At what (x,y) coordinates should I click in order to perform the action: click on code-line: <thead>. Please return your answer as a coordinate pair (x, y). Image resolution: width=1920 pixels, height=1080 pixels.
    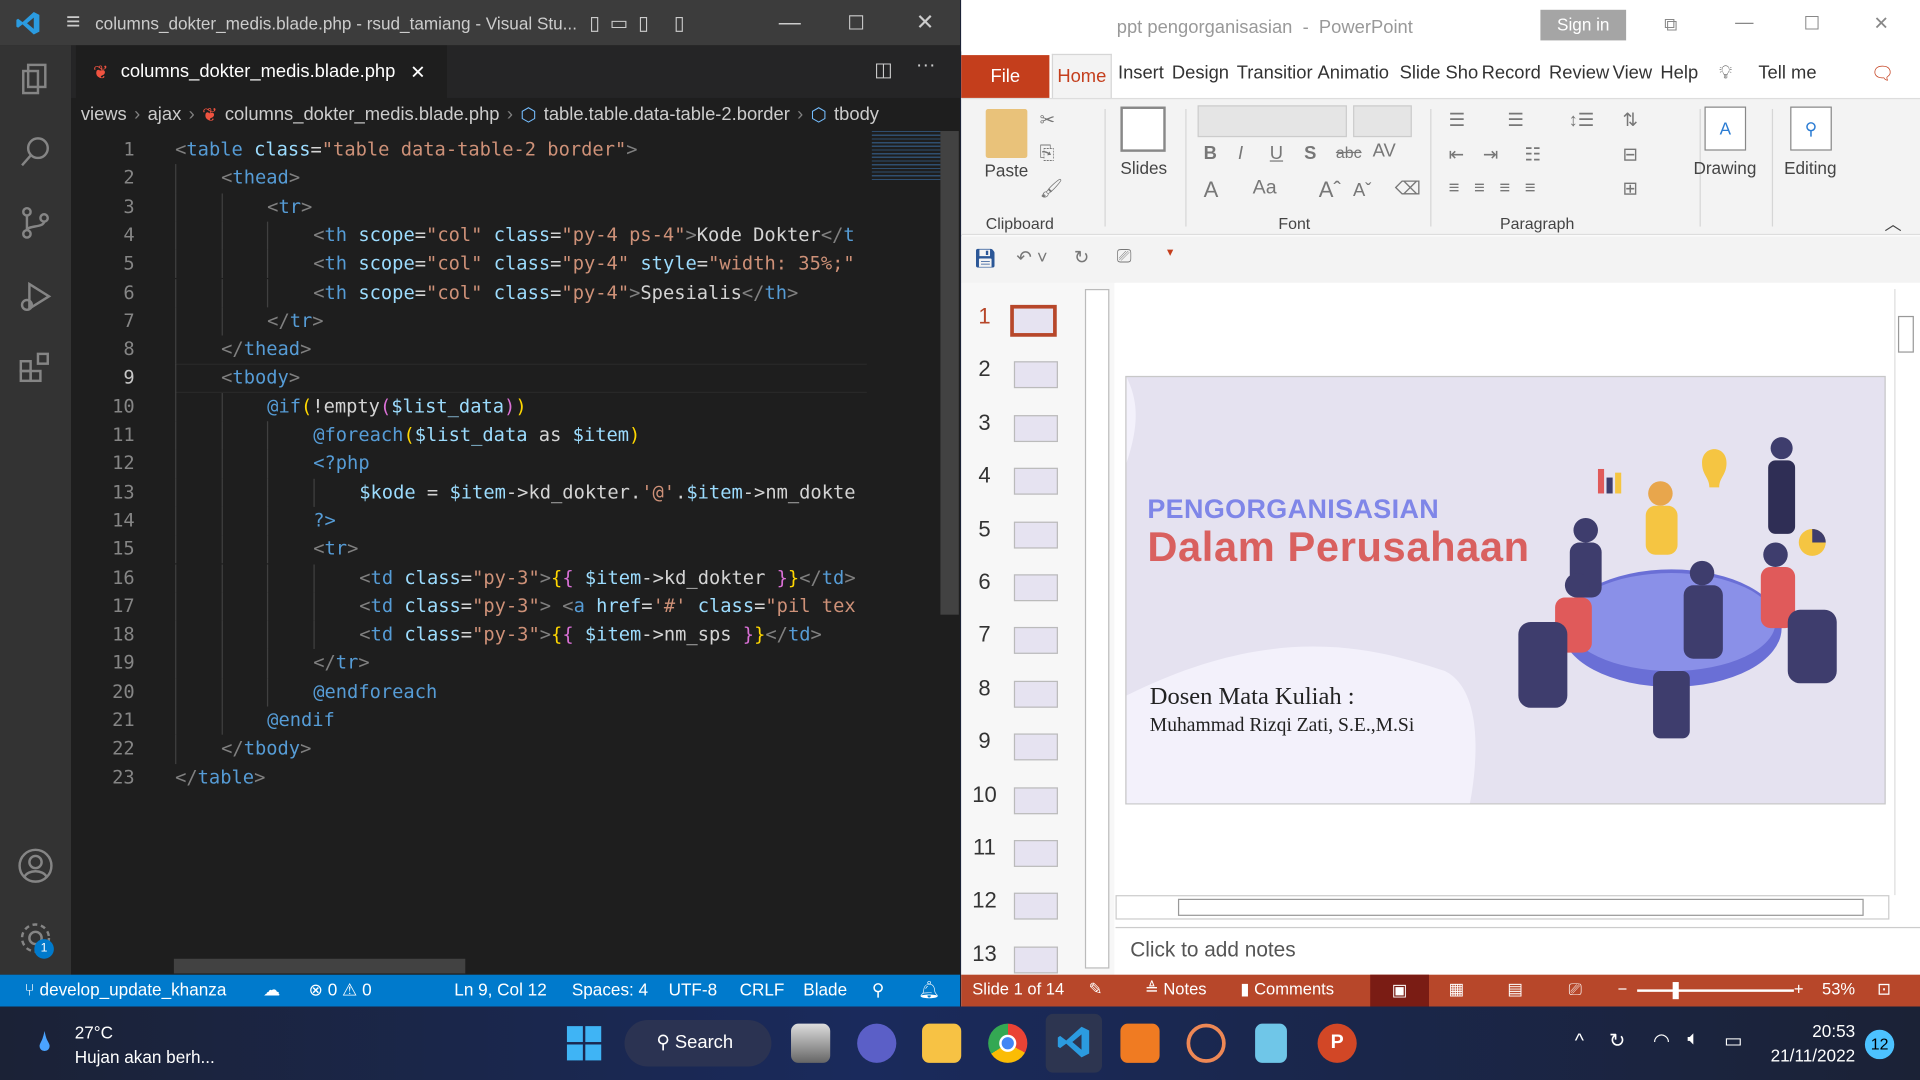
    Looking at the image, I should click on (260, 178).